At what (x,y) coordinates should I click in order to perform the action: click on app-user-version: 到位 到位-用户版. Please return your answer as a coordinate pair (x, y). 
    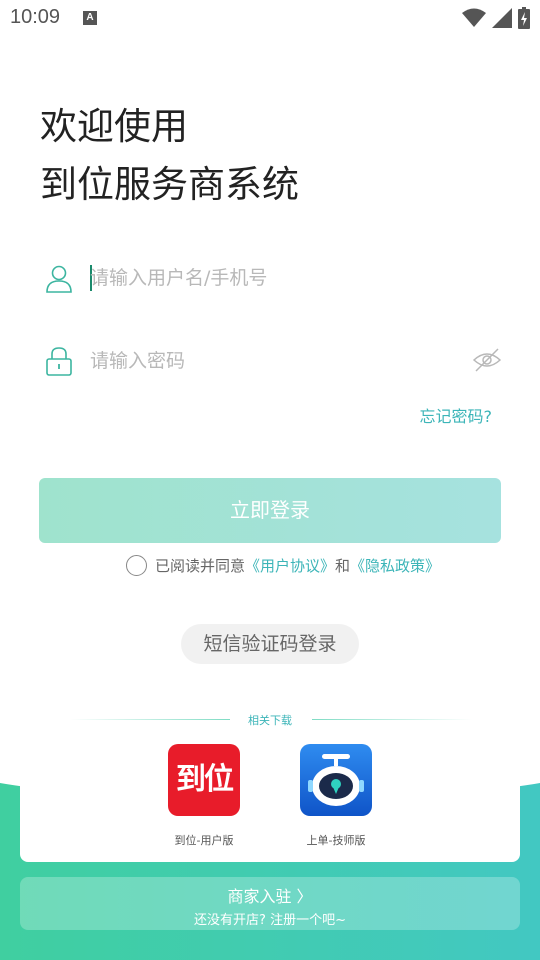
    Looking at the image, I should click on (204, 795).